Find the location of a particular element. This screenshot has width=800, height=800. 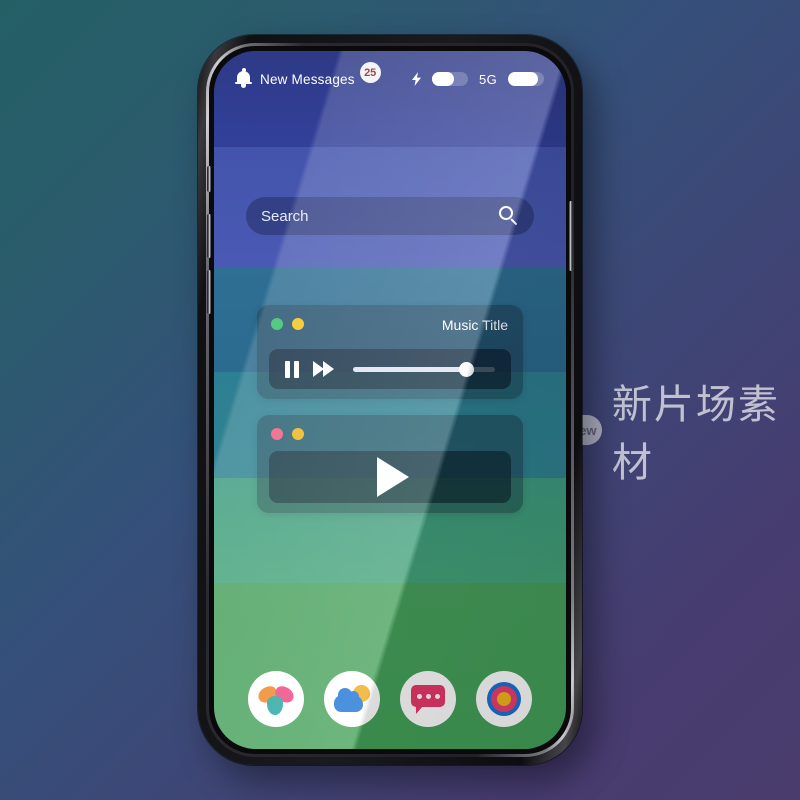

lightning-bolt-icon is located at coordinates (417, 79).